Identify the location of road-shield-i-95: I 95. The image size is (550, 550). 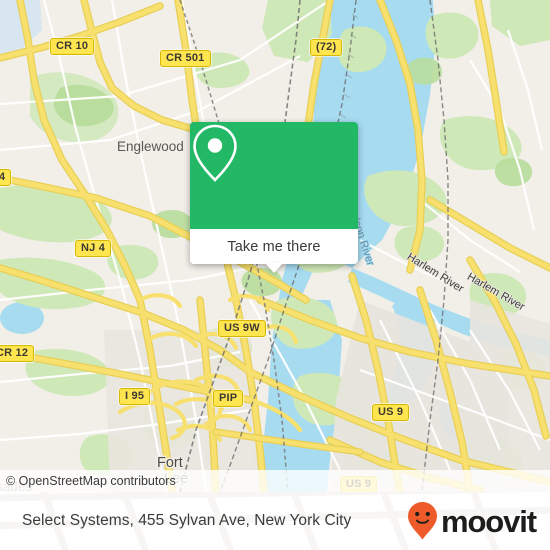
(135, 396).